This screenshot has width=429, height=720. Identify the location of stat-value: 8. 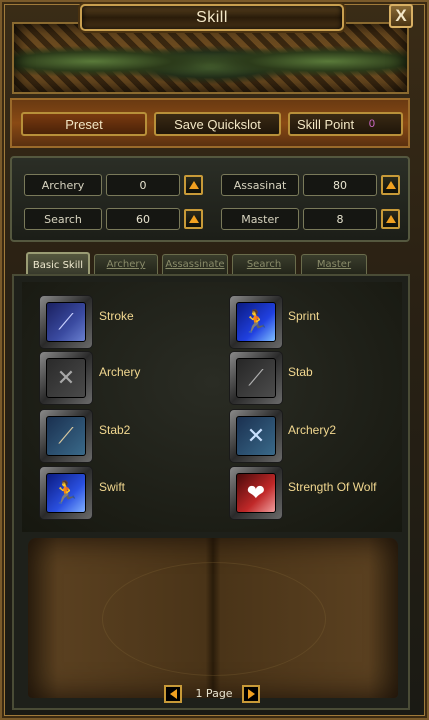
(340, 219).